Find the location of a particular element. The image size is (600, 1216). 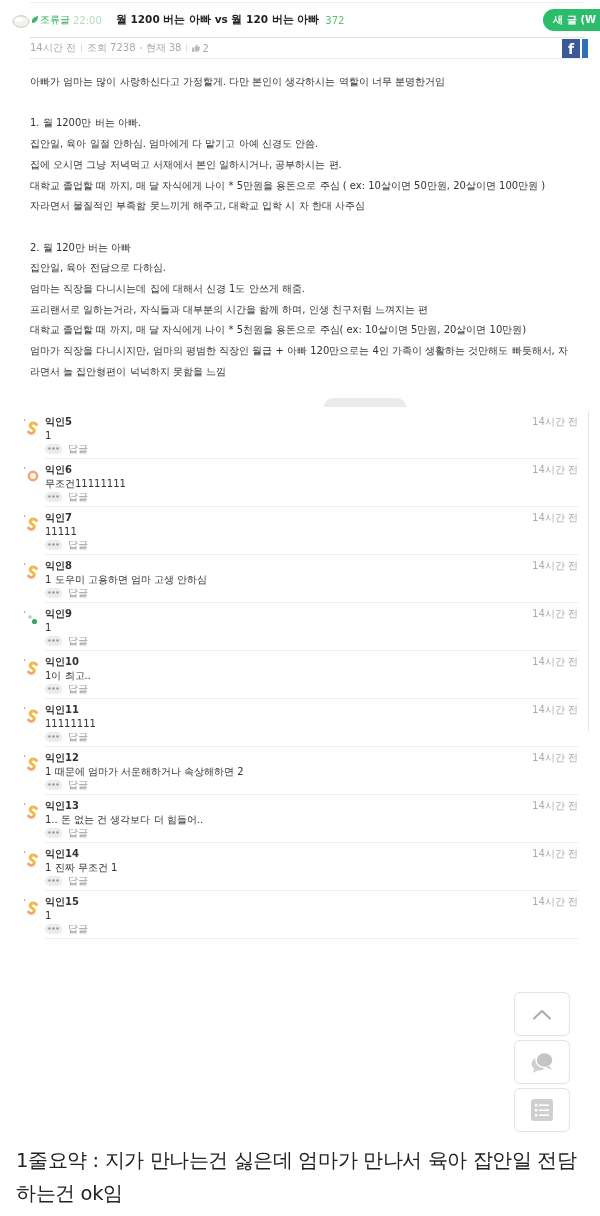

list-icon is located at coordinates (542, 1110).